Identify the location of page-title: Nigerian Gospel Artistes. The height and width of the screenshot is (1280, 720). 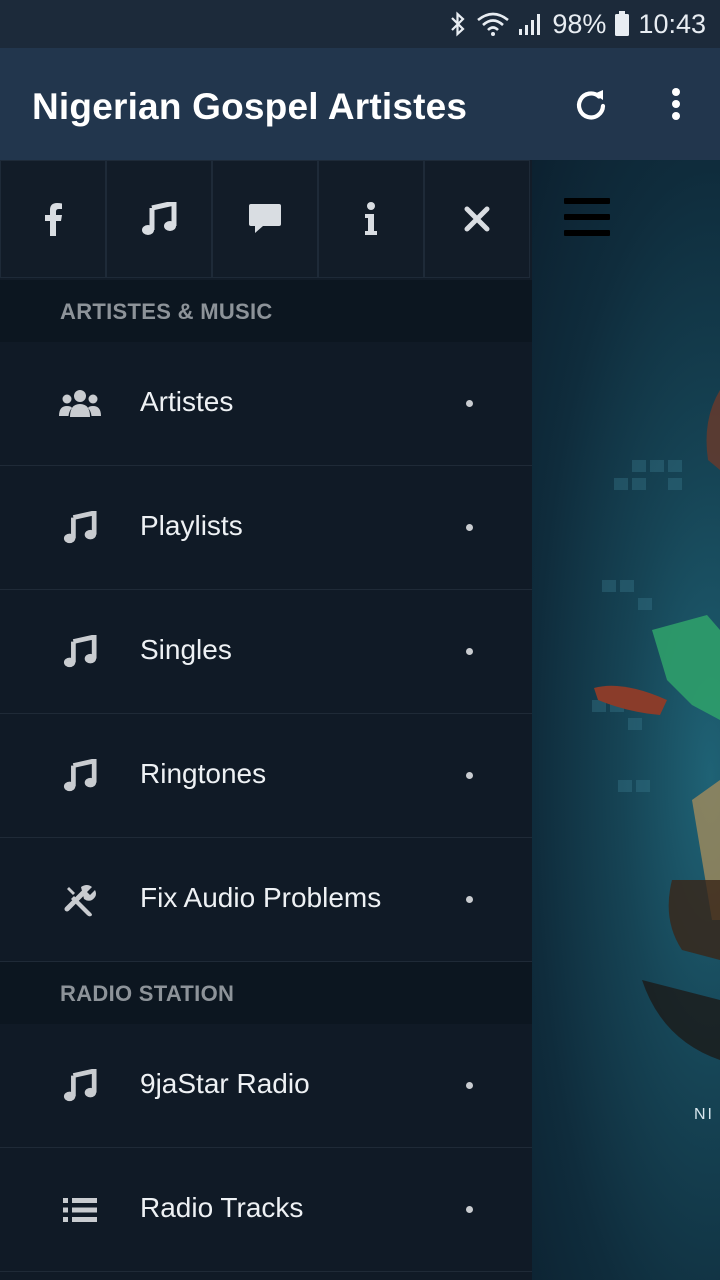
(250, 106).